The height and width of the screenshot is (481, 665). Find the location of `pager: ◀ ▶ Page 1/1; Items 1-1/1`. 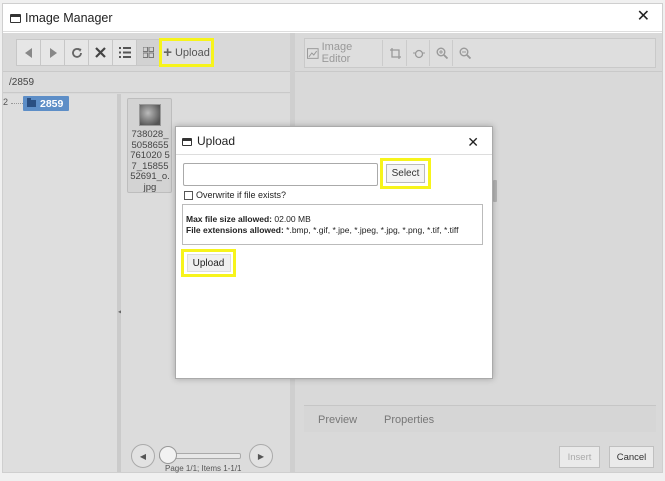

pager: ◀ ▶ Page 1/1; Items 1-1/1 is located at coordinates (206, 458).